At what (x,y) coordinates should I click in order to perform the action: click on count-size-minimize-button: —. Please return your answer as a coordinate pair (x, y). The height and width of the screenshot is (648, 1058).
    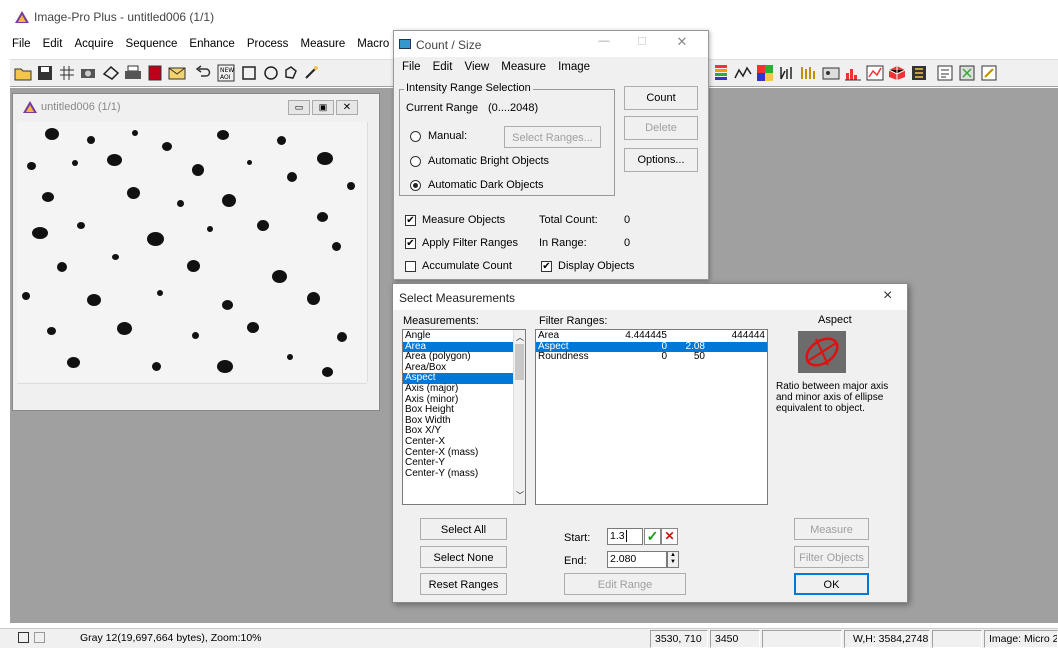
    Looking at the image, I should click on (604, 41).